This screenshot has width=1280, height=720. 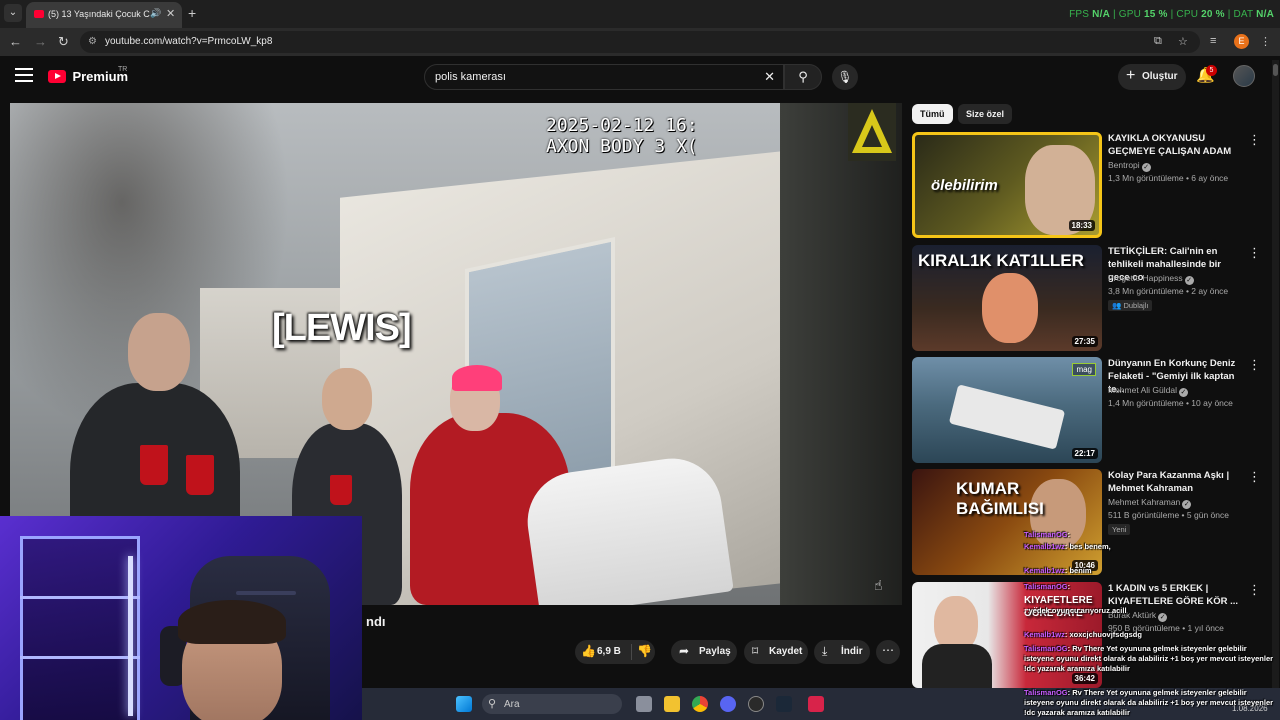 What do you see at coordinates (769, 77) in the screenshot?
I see `clear-search-icon: ✕` at bounding box center [769, 77].